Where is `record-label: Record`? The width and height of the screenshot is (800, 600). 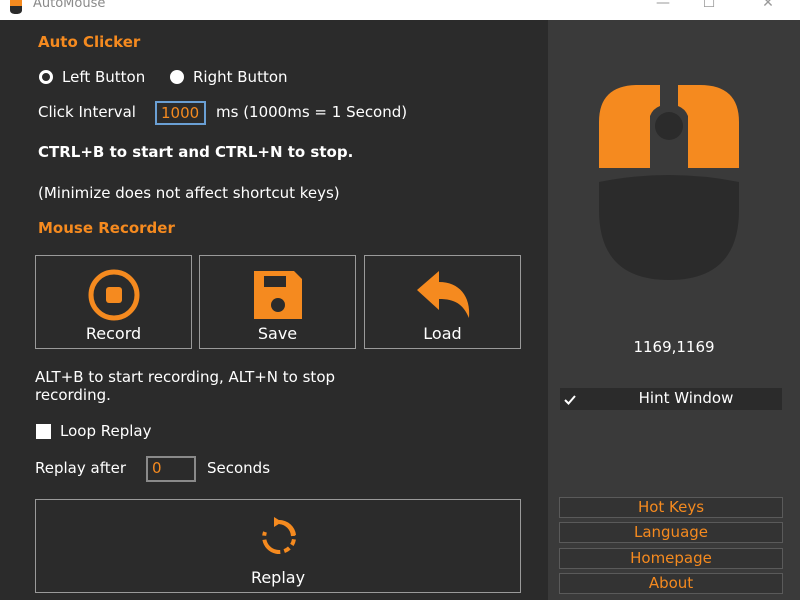 record-label: Record is located at coordinates (113, 333).